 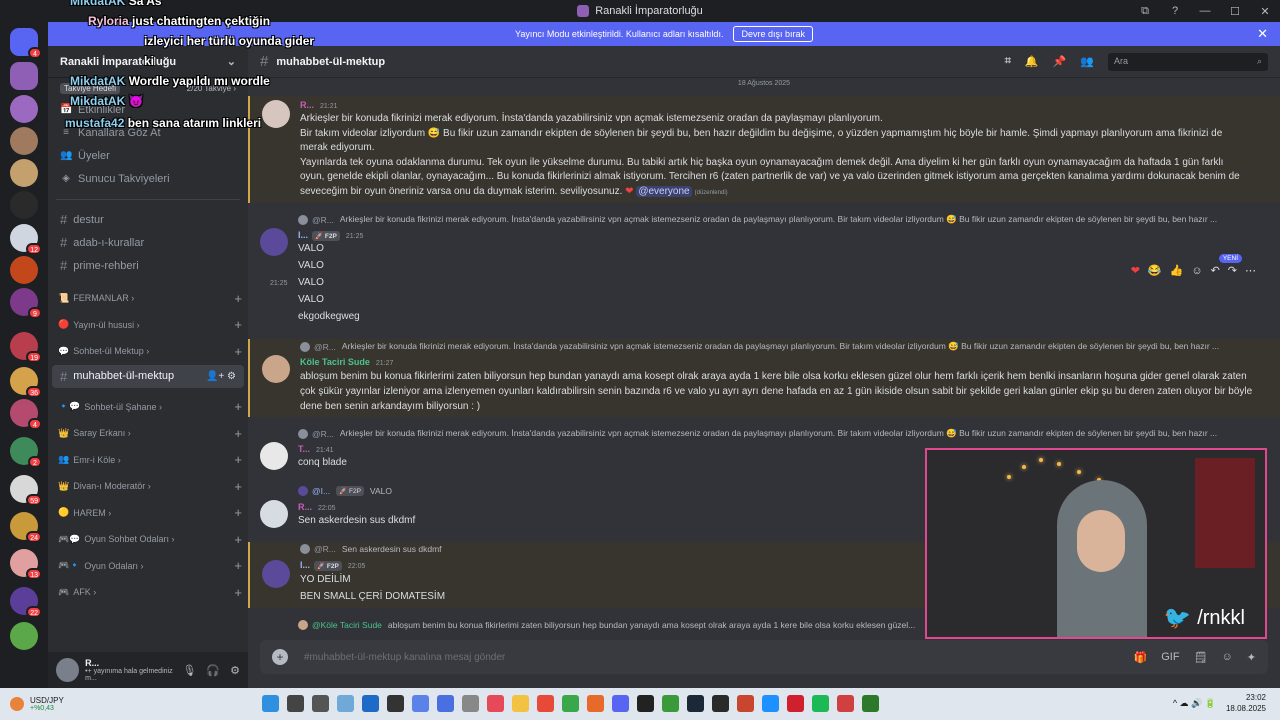 I want to click on laugh-reaction-icon: 😂, so click(x=1155, y=270).